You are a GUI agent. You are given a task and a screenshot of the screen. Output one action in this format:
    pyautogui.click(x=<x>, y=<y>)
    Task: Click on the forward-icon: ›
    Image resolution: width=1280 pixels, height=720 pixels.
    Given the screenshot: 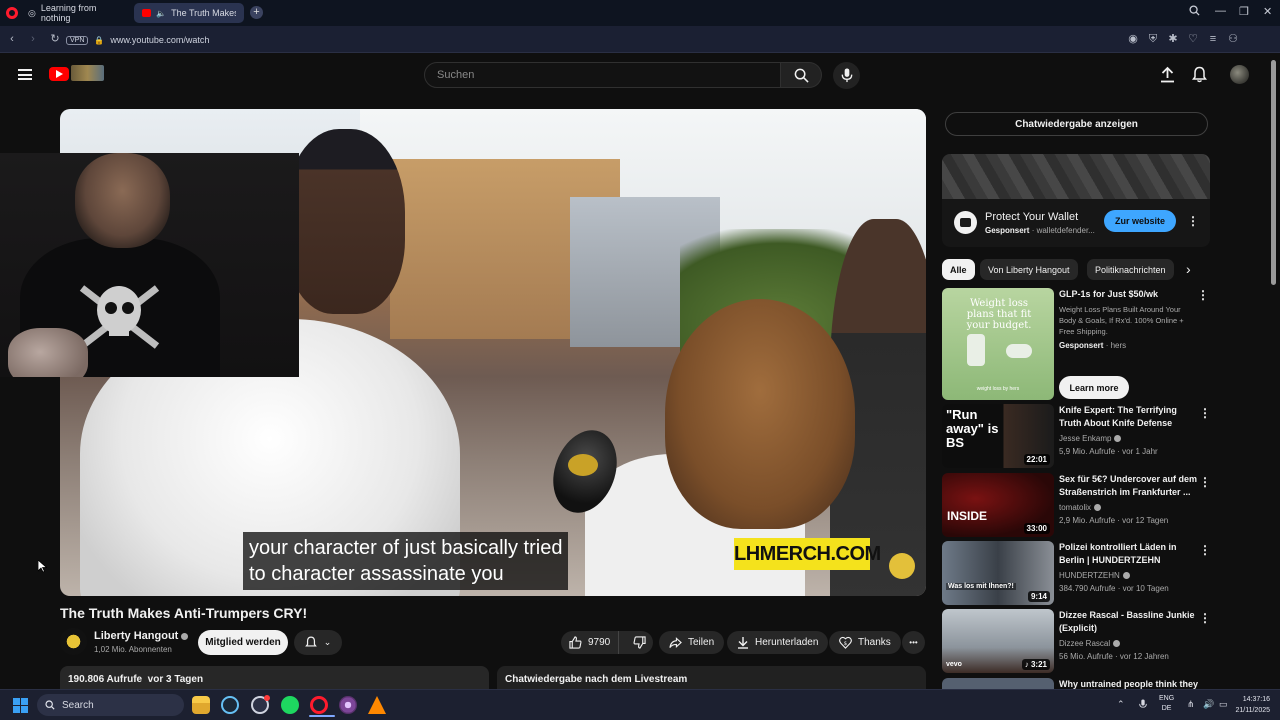 What is the action you would take?
    pyautogui.click(x=33, y=39)
    